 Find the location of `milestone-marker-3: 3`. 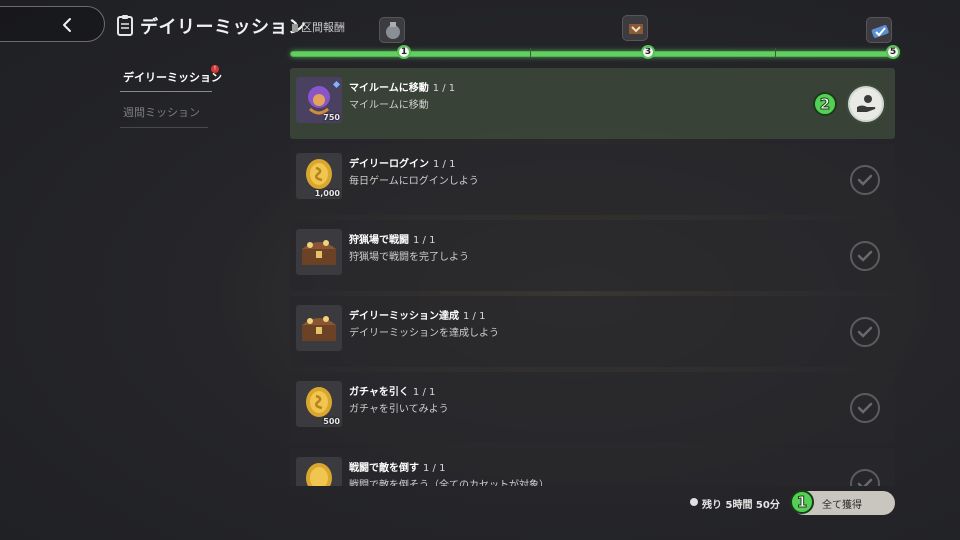

milestone-marker-3: 3 is located at coordinates (648, 52).